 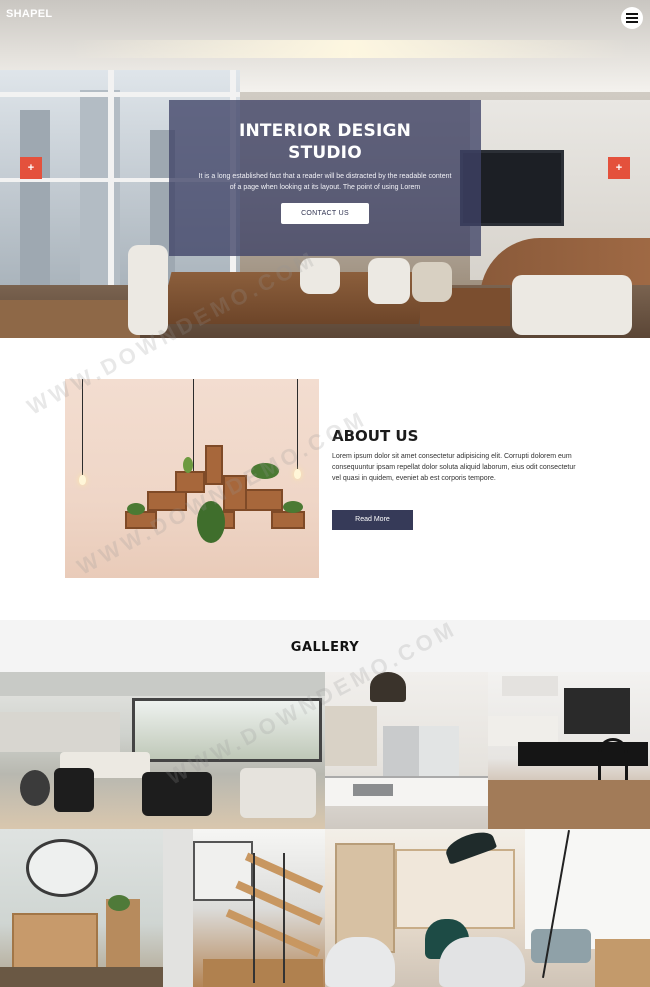 What do you see at coordinates (29, 14) in the screenshot?
I see `brand-logo: SHAPEL` at bounding box center [29, 14].